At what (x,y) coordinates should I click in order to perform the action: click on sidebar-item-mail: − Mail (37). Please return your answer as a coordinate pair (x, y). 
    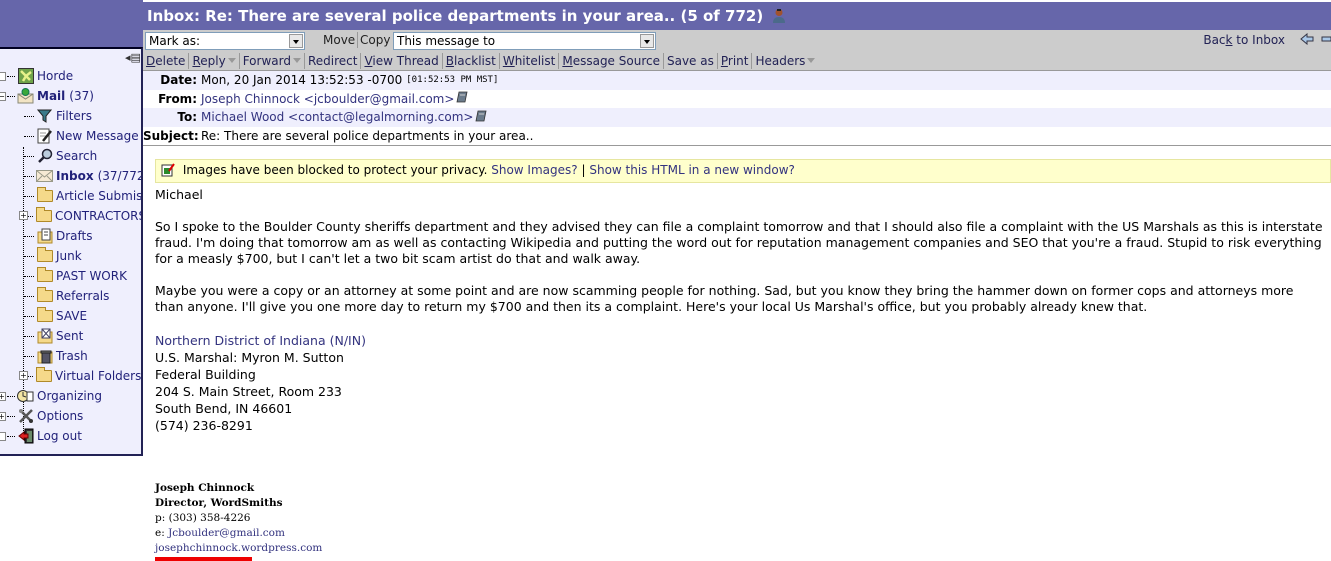
    Looking at the image, I should click on (70, 96).